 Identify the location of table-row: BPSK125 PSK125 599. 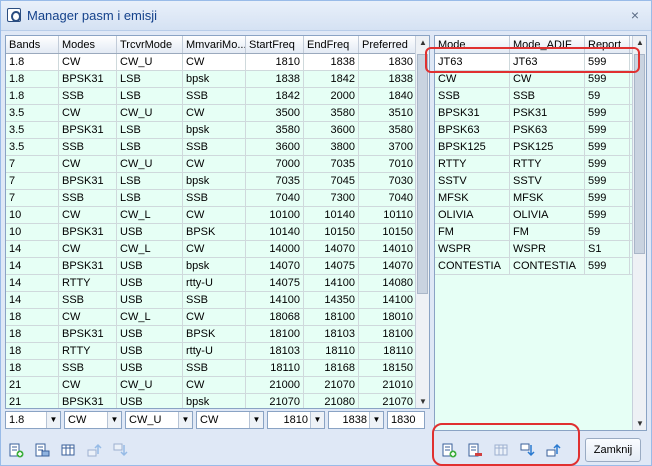
(540, 147).